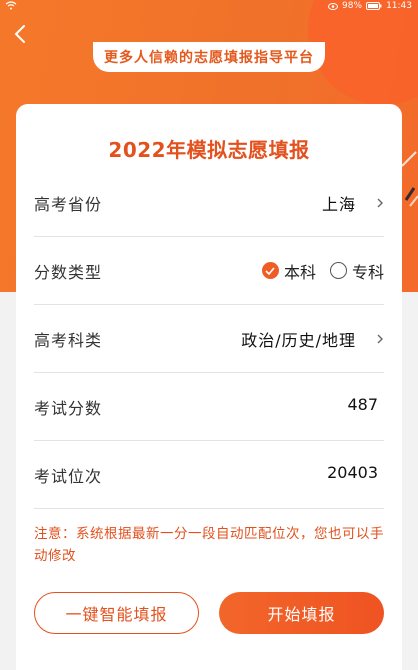  I want to click on score-type-radio-group: 本科 专科, so click(322, 271).